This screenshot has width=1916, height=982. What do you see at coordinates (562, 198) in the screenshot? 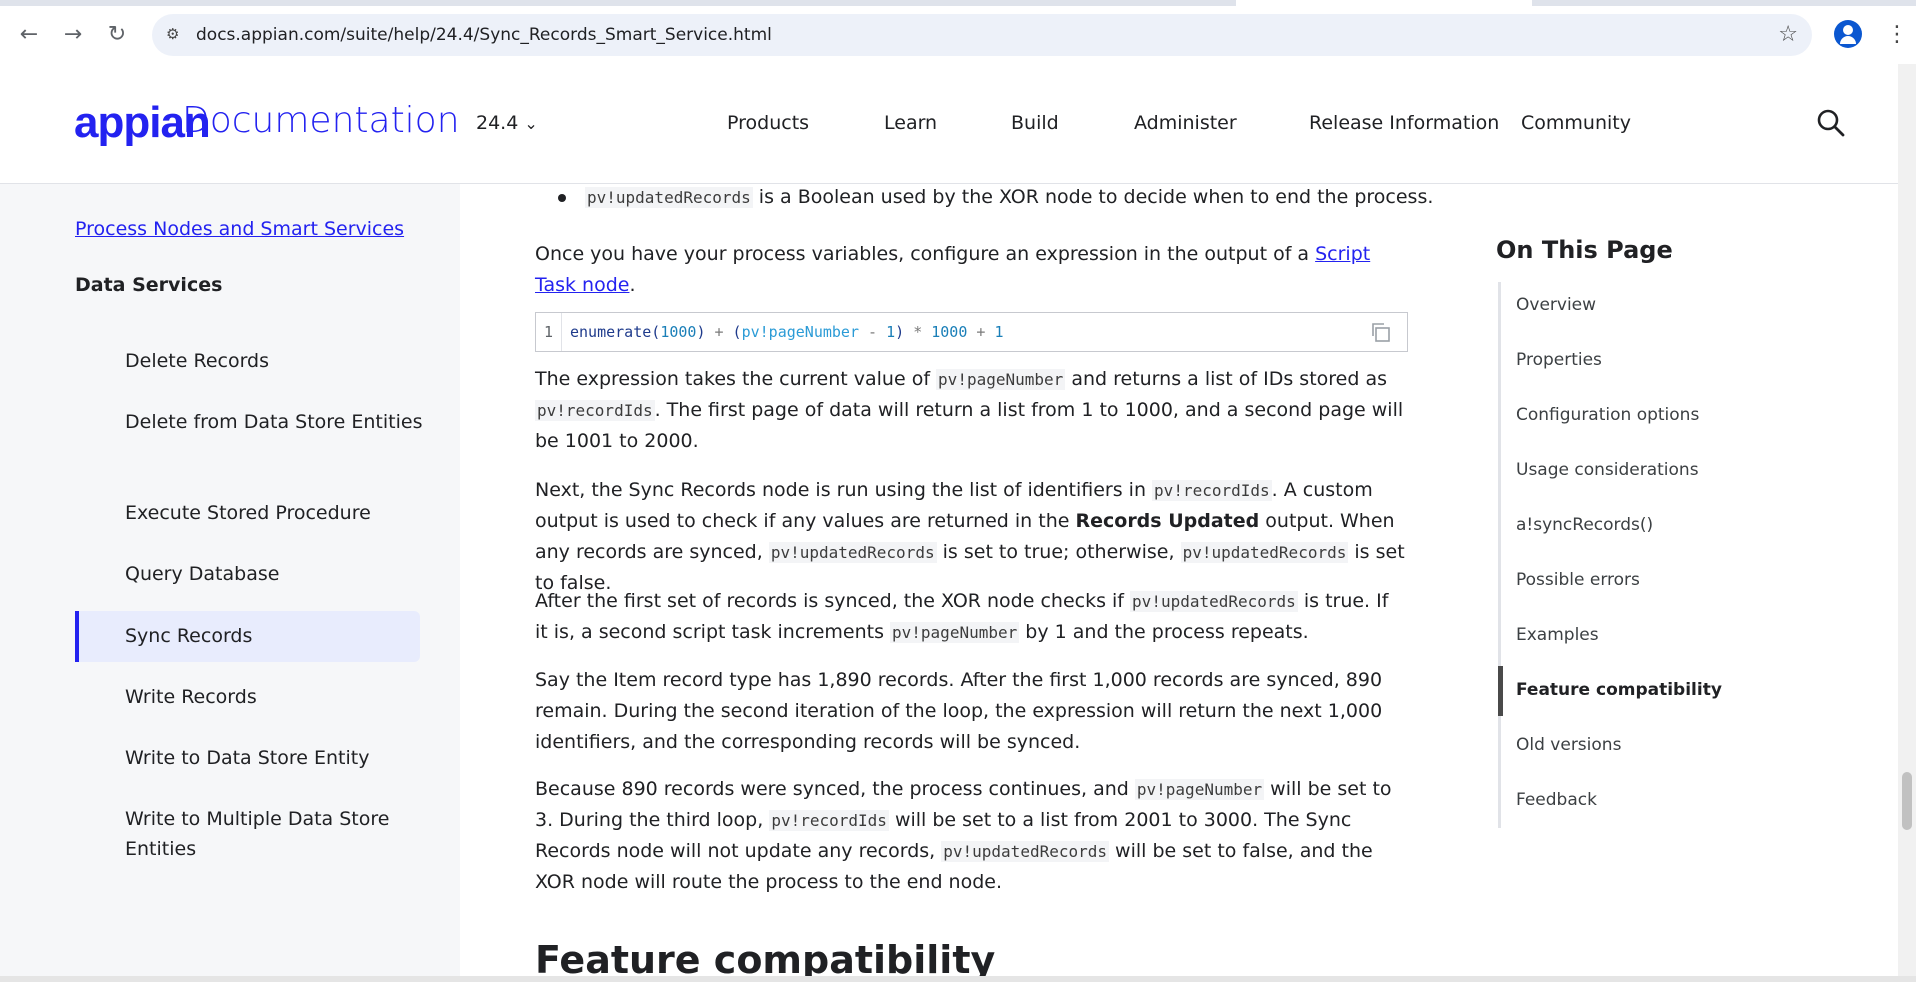
I see `bullet-dot` at bounding box center [562, 198].